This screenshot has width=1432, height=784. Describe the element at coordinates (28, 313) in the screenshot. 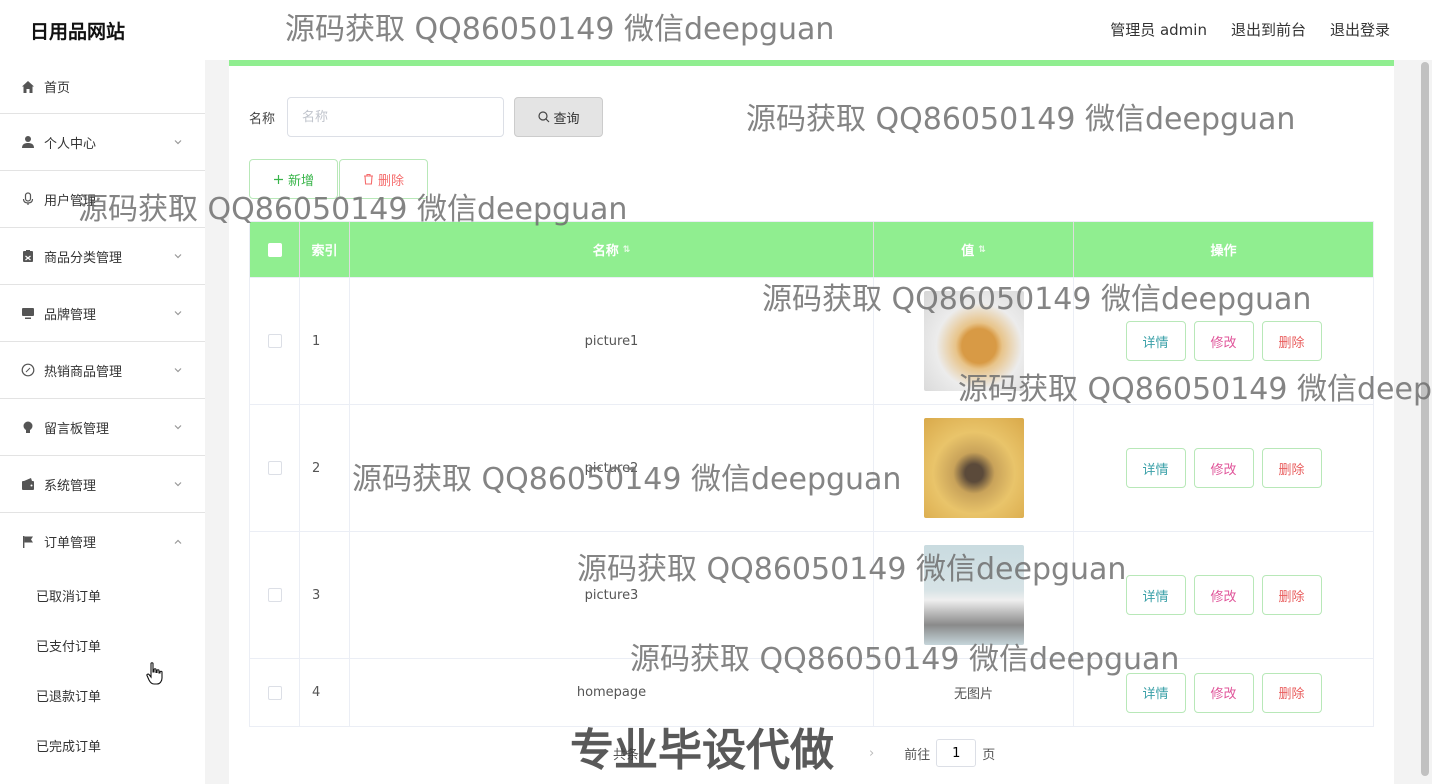

I see `monitor-icon` at that location.